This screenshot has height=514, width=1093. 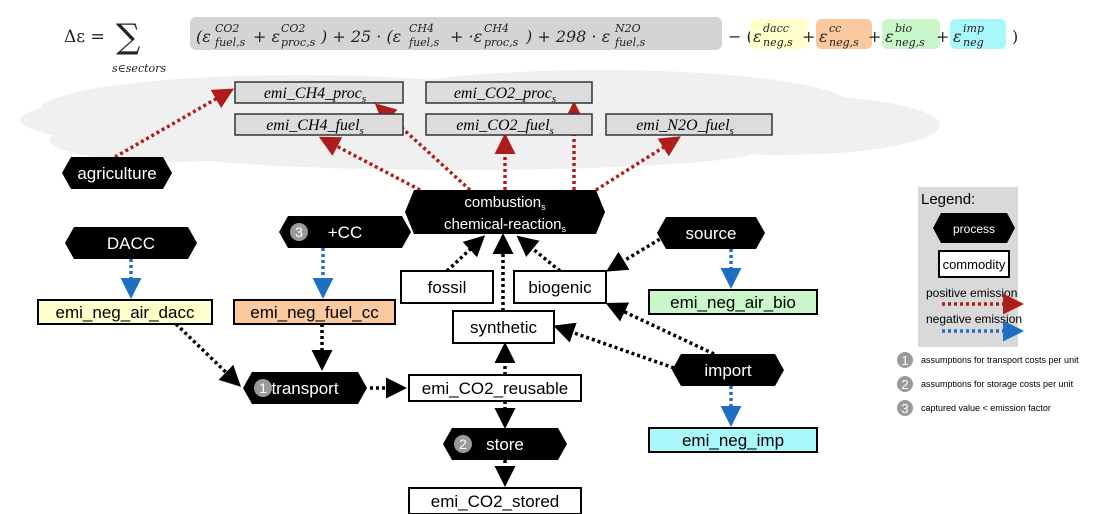 I want to click on process-label: transport, so click(x=304, y=388).